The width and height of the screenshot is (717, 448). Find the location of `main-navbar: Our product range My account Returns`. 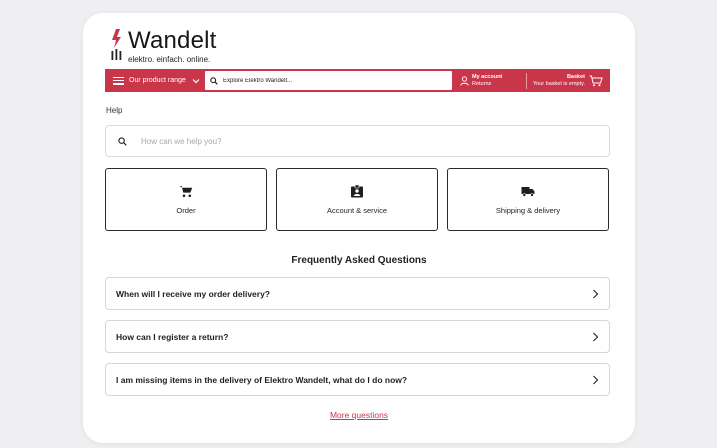

main-navbar: Our product range My account Returns is located at coordinates (357, 80).